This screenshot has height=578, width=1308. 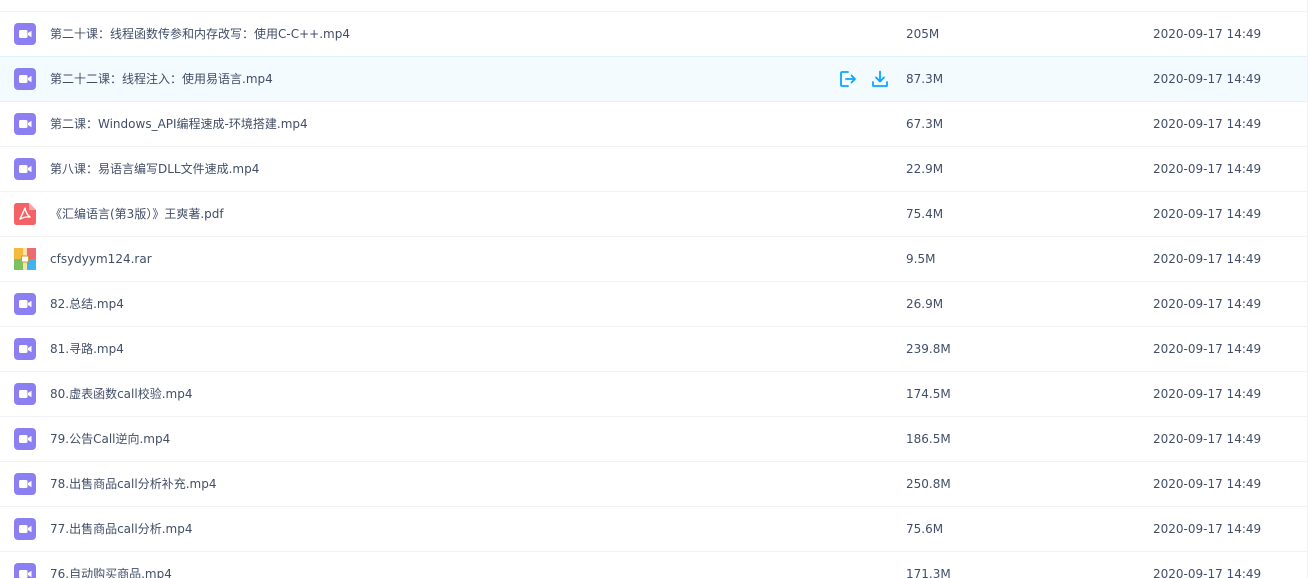 What do you see at coordinates (925, 169) in the screenshot?
I see `file-size: 22.9M` at bounding box center [925, 169].